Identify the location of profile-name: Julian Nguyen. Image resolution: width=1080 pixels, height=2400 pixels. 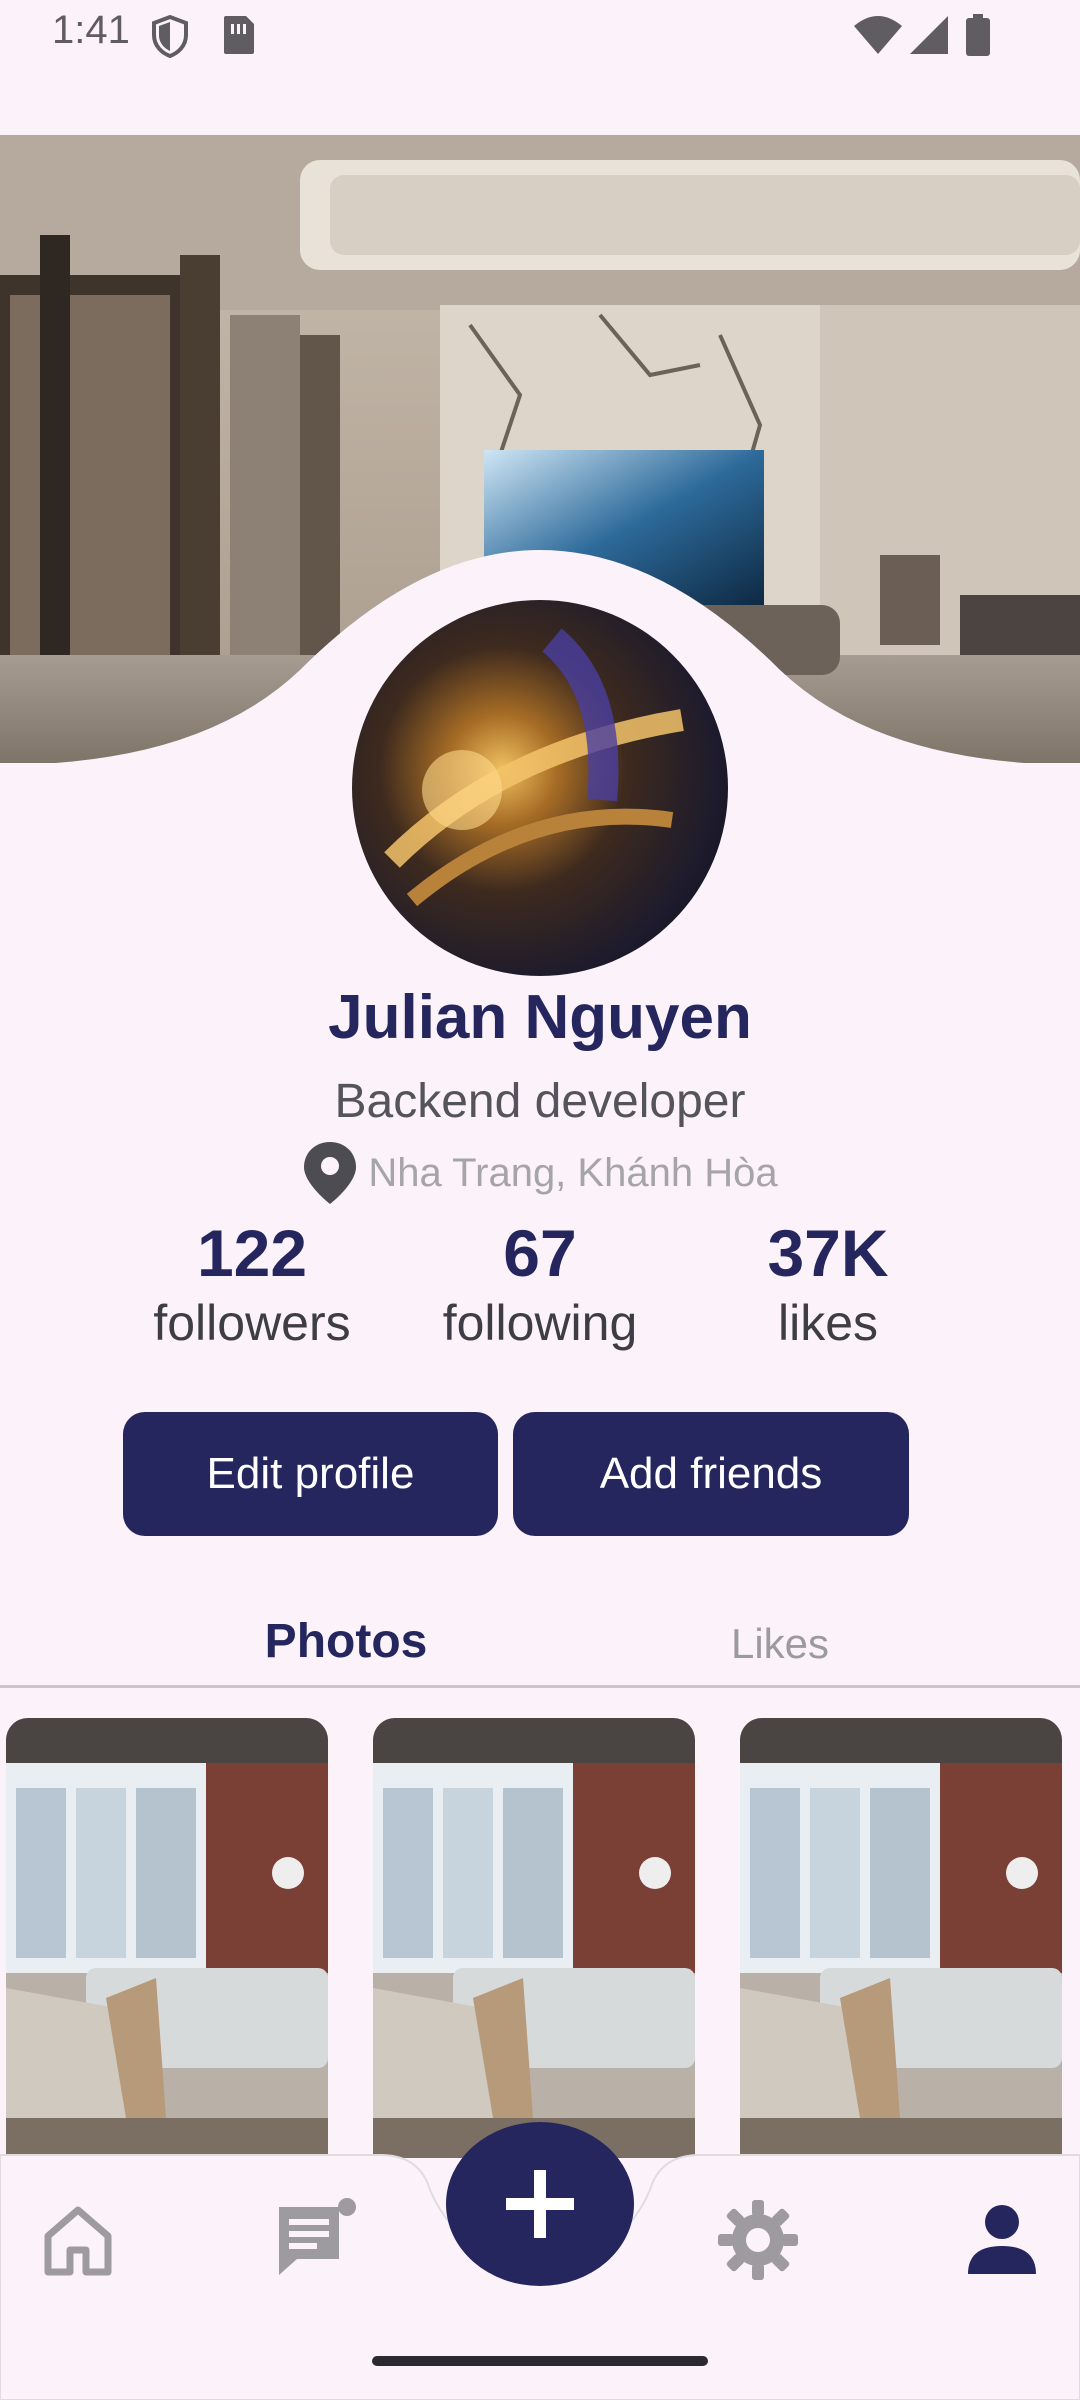
(540, 1017).